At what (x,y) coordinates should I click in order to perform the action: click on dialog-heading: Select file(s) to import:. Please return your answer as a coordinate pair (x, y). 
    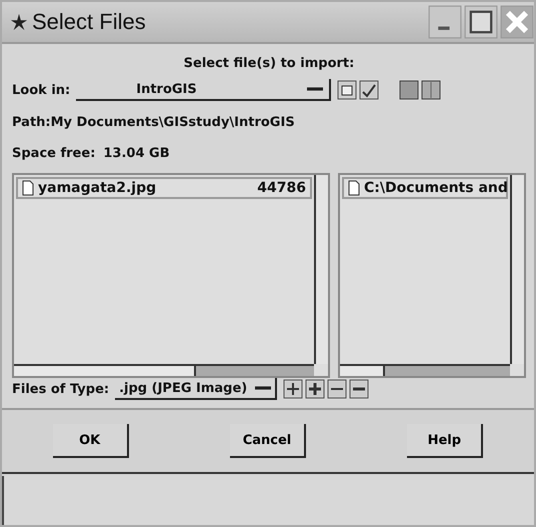
    Looking at the image, I should click on (269, 63).